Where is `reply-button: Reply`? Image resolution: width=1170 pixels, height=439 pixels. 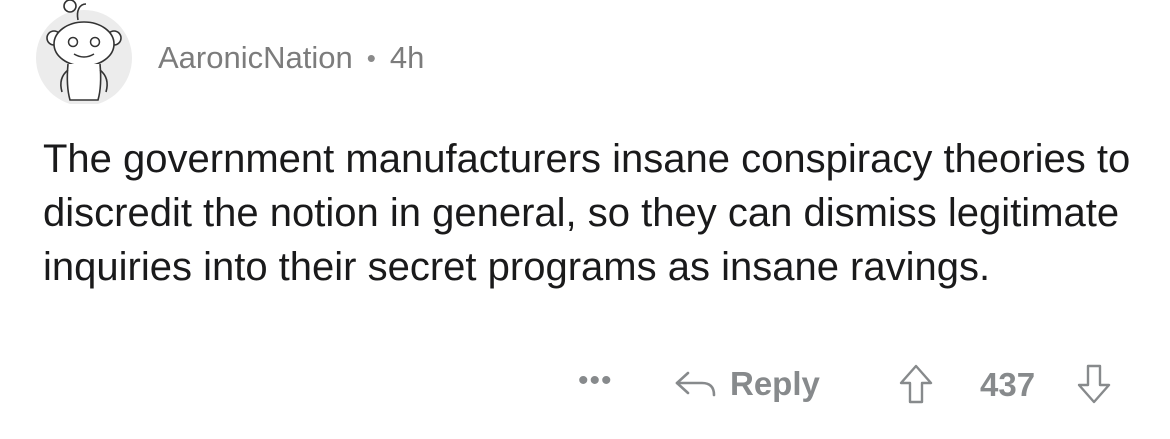
reply-button: Reply is located at coordinates (746, 384).